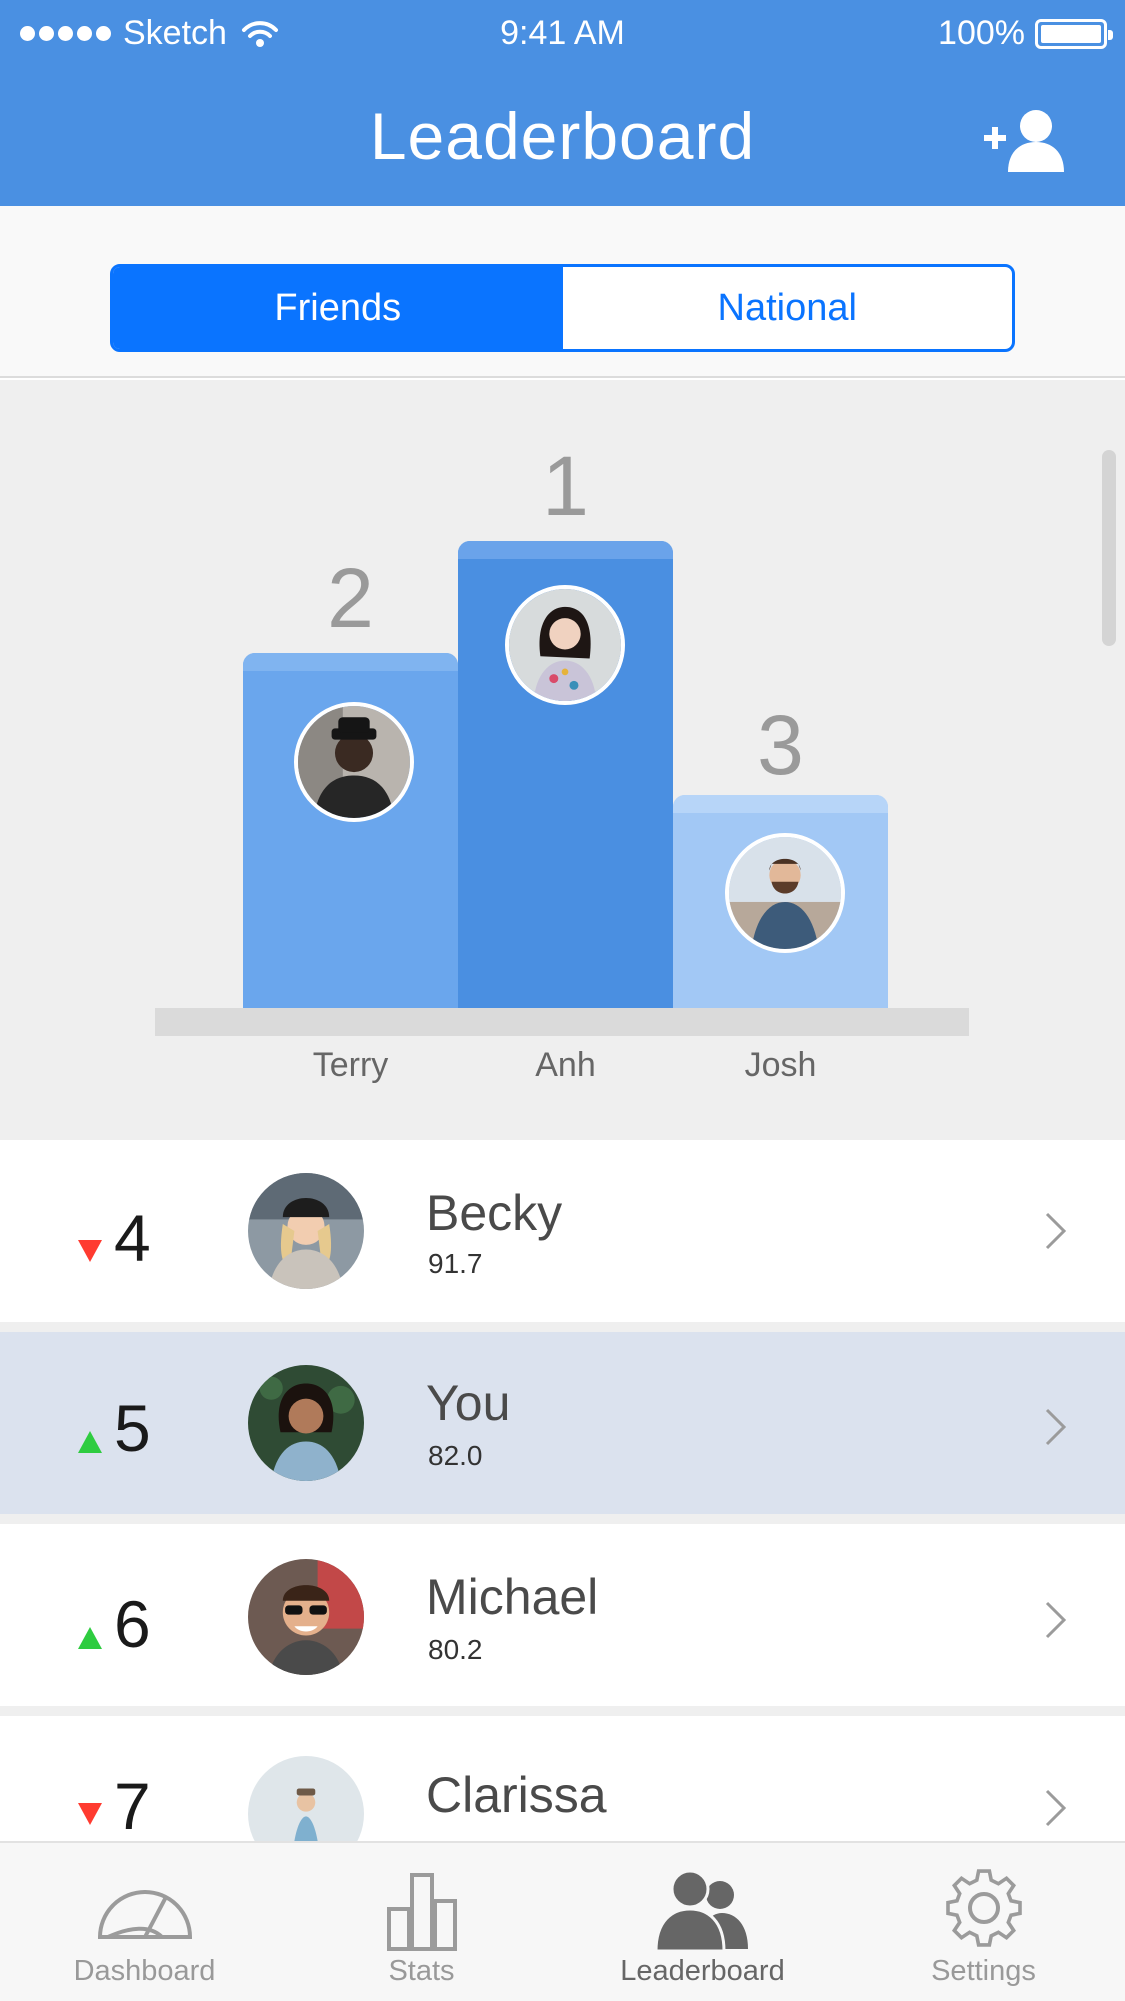  Describe the element at coordinates (306, 1617) in the screenshot. I see `avatar-michael` at that location.